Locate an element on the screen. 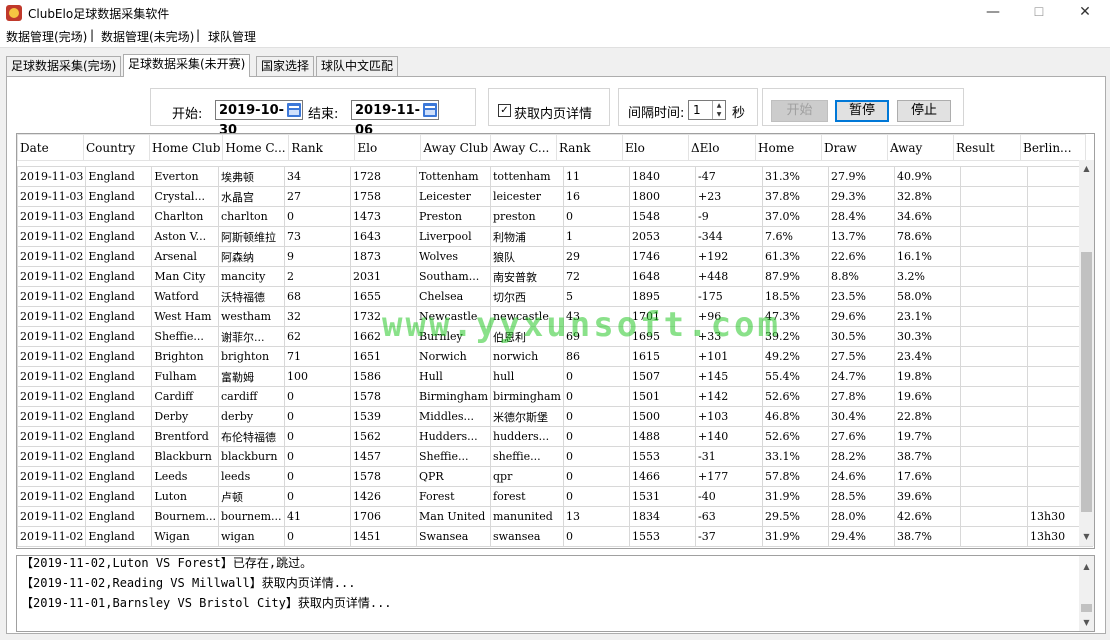 This screenshot has height=640, width=1110. start-date-picker: 2019-10-30 is located at coordinates (259, 119).